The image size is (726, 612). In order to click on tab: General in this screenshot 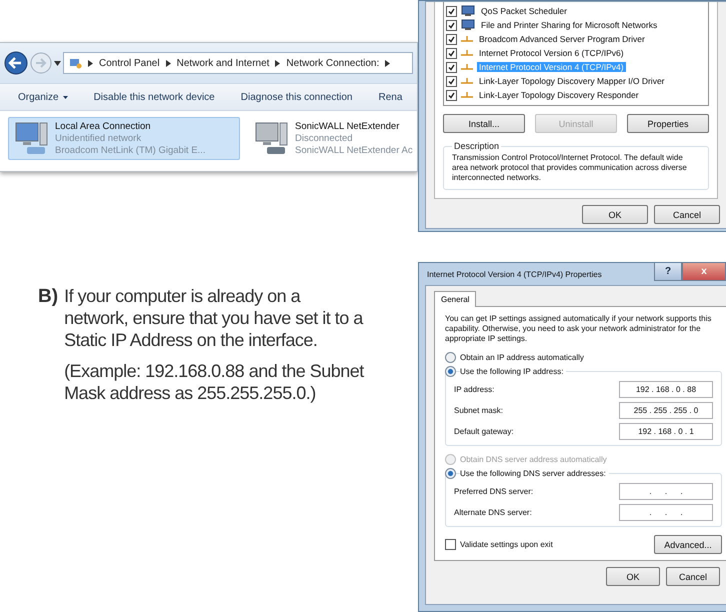, I will do `click(455, 299)`.